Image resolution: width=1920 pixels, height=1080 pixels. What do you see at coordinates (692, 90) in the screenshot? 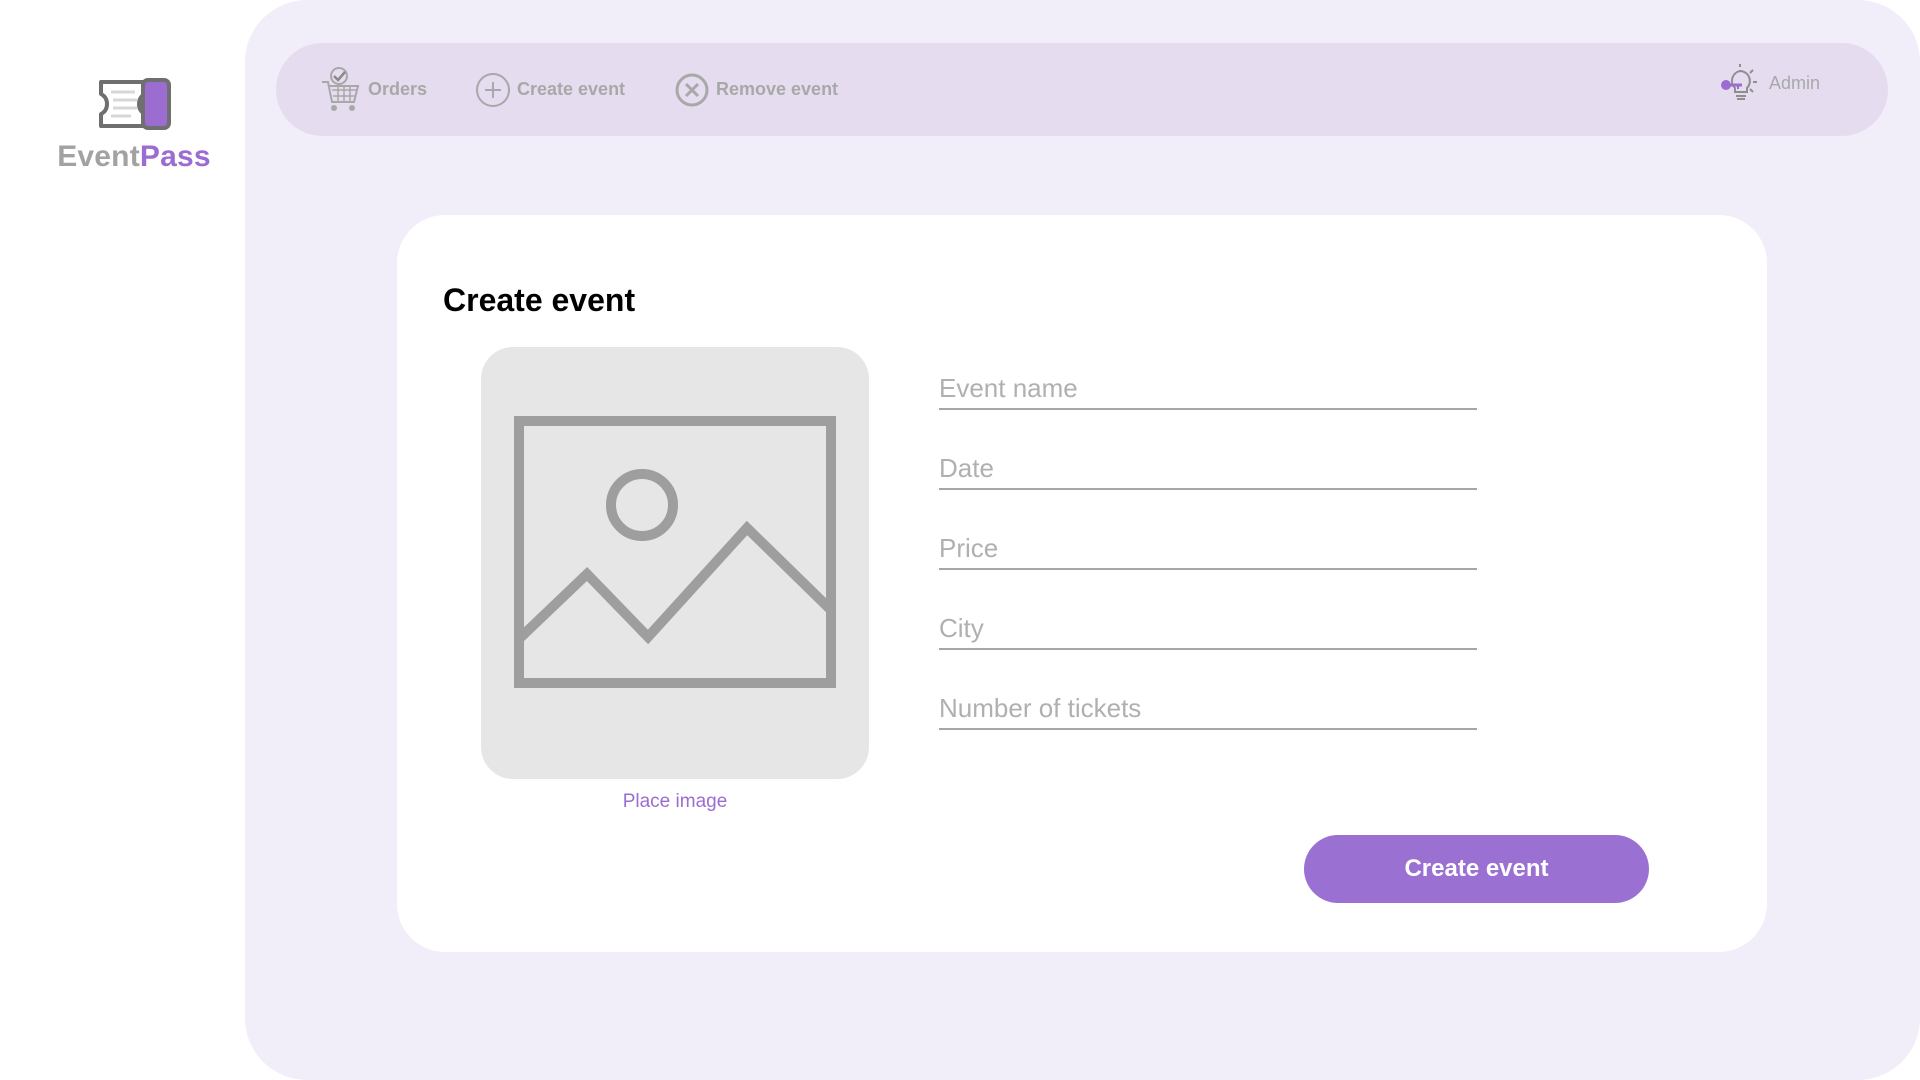
I see `x-circle-icon` at bounding box center [692, 90].